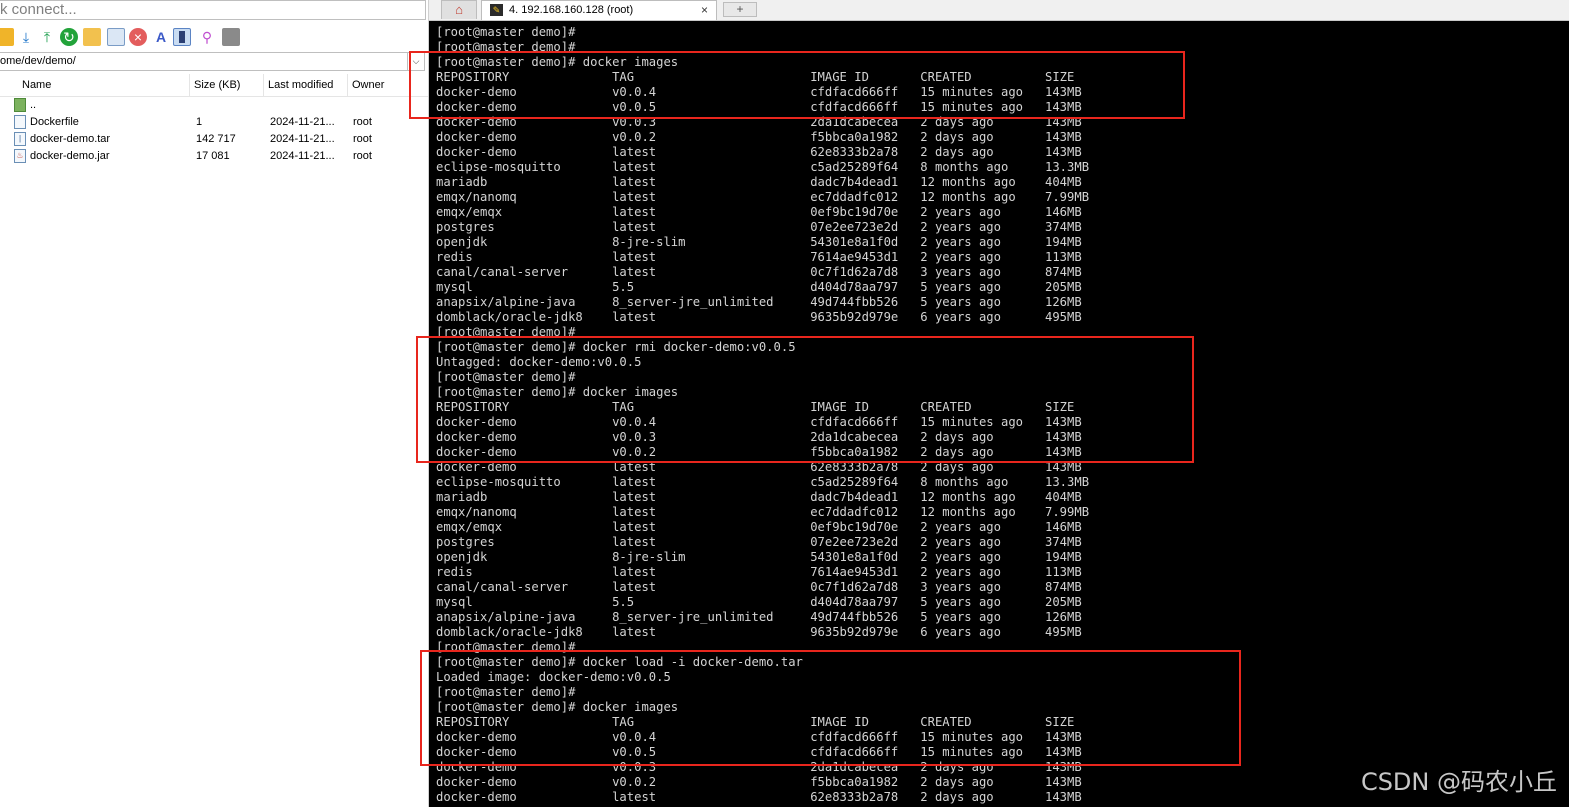 Image resolution: width=1569 pixels, height=807 pixels. Describe the element at coordinates (54, 122) in the screenshot. I see `file-name: Dockerfile` at that location.